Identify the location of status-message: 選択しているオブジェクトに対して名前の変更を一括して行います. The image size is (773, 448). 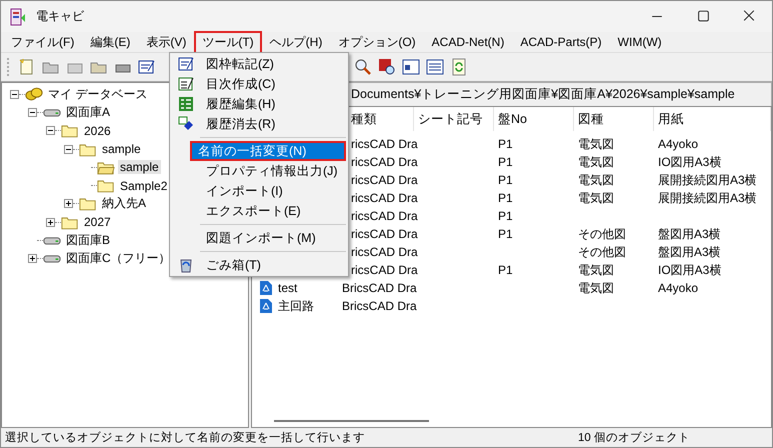
(185, 437).